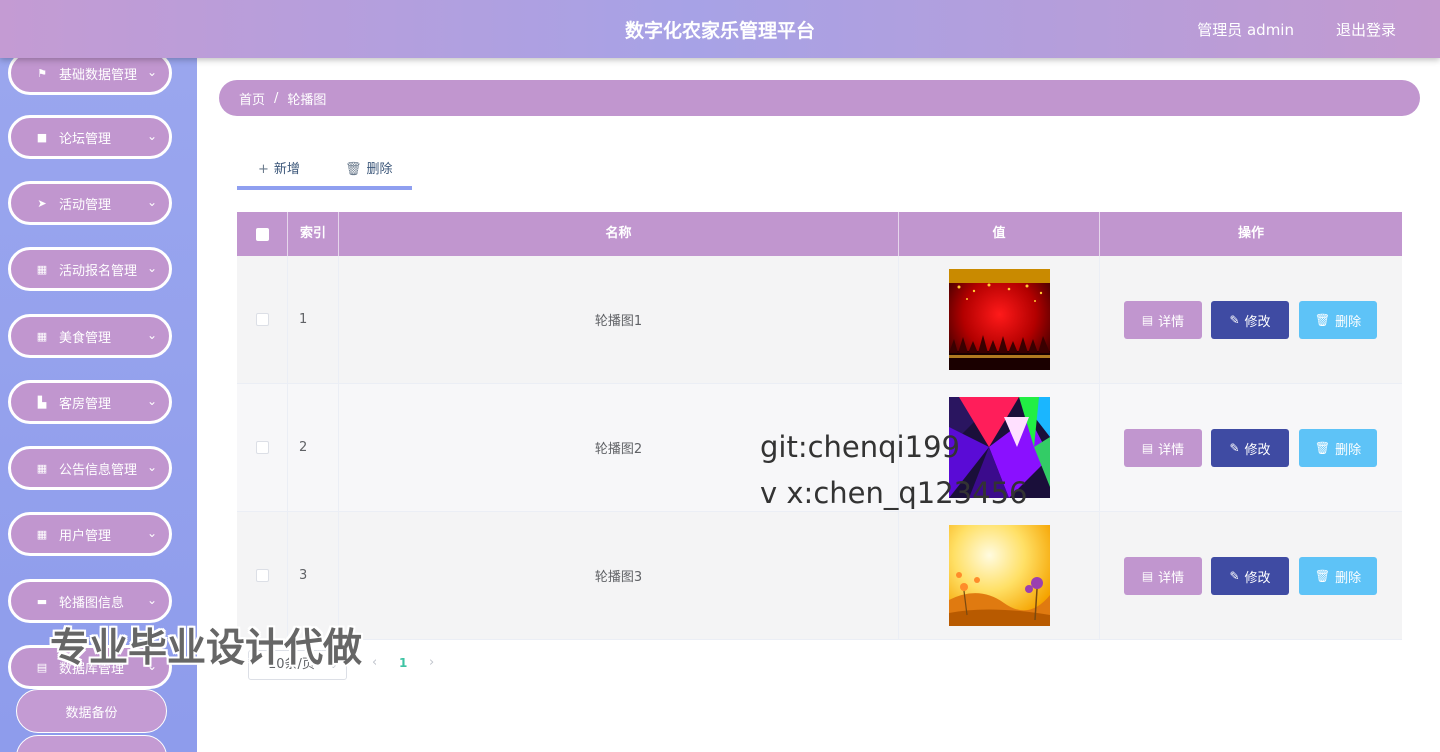 This screenshot has width=1440, height=752. Describe the element at coordinates (619, 234) in the screenshot. I see `header-name: 名称` at that location.